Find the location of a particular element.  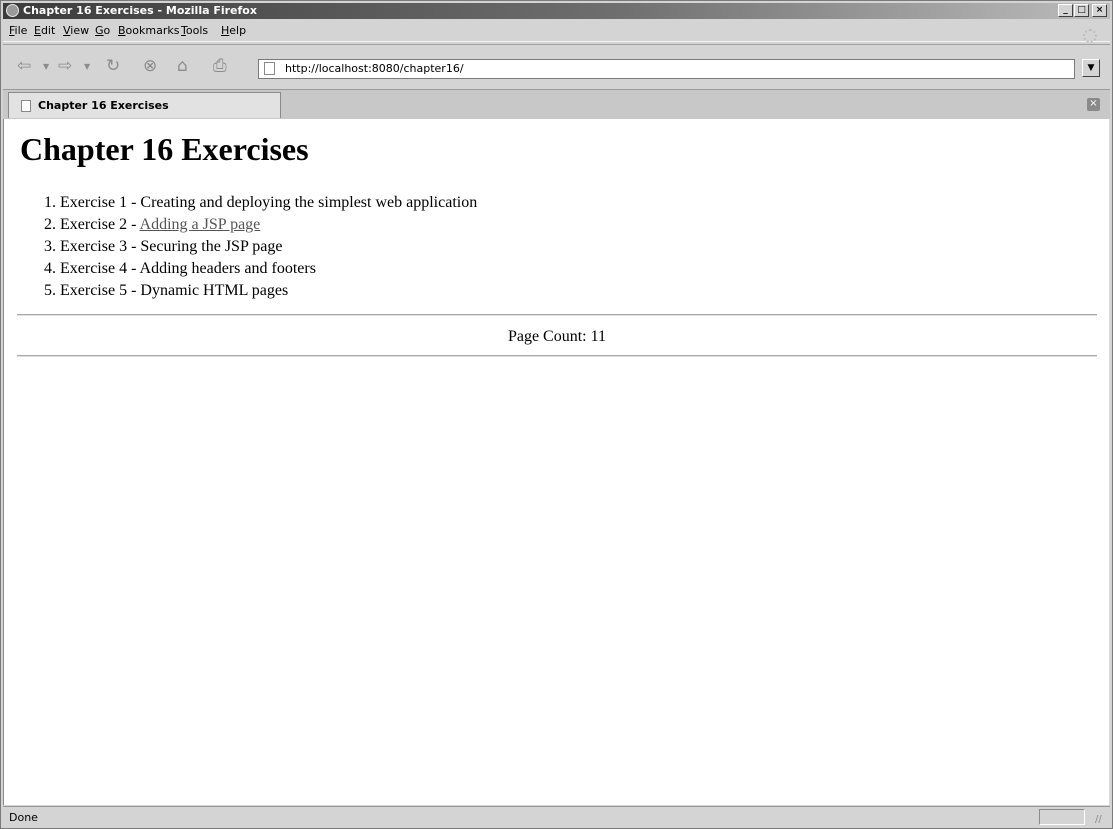

minimize-button: _ is located at coordinates (1065, 10).